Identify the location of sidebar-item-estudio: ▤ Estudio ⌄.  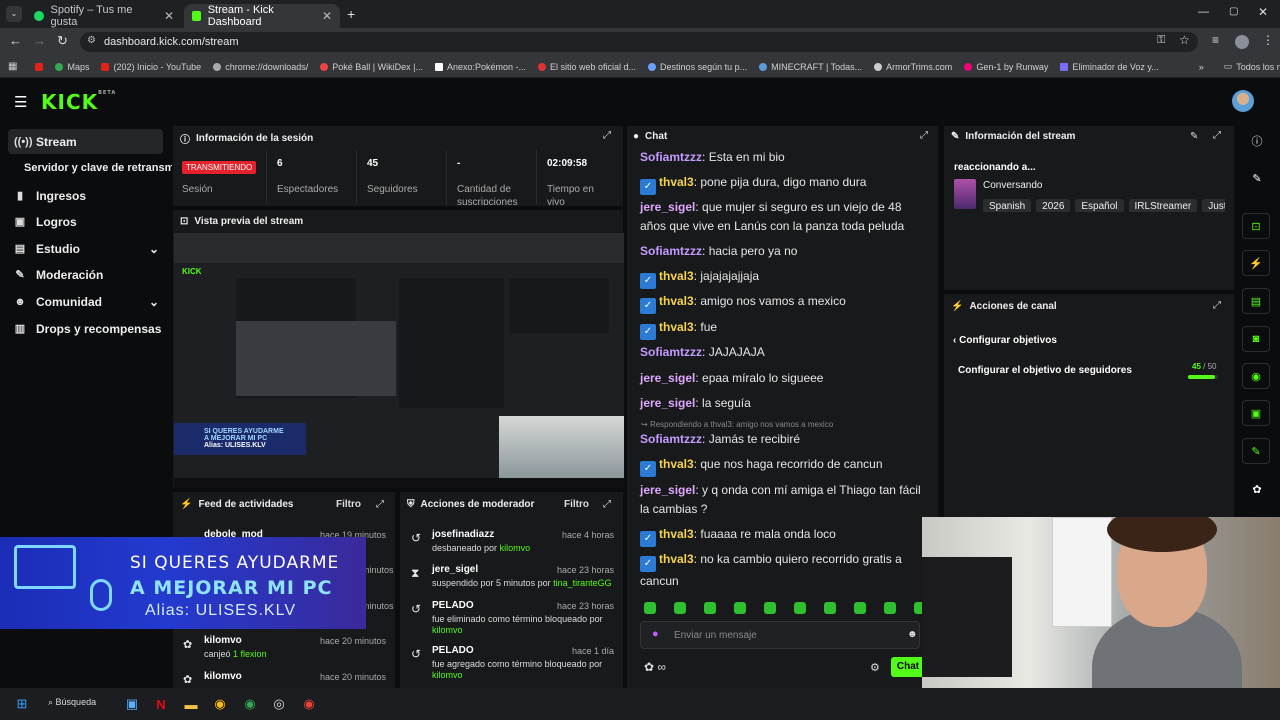
(85, 248).